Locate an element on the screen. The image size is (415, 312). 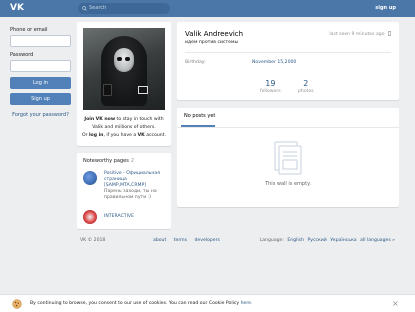
photo-eye-left is located at coordinates (119, 59).